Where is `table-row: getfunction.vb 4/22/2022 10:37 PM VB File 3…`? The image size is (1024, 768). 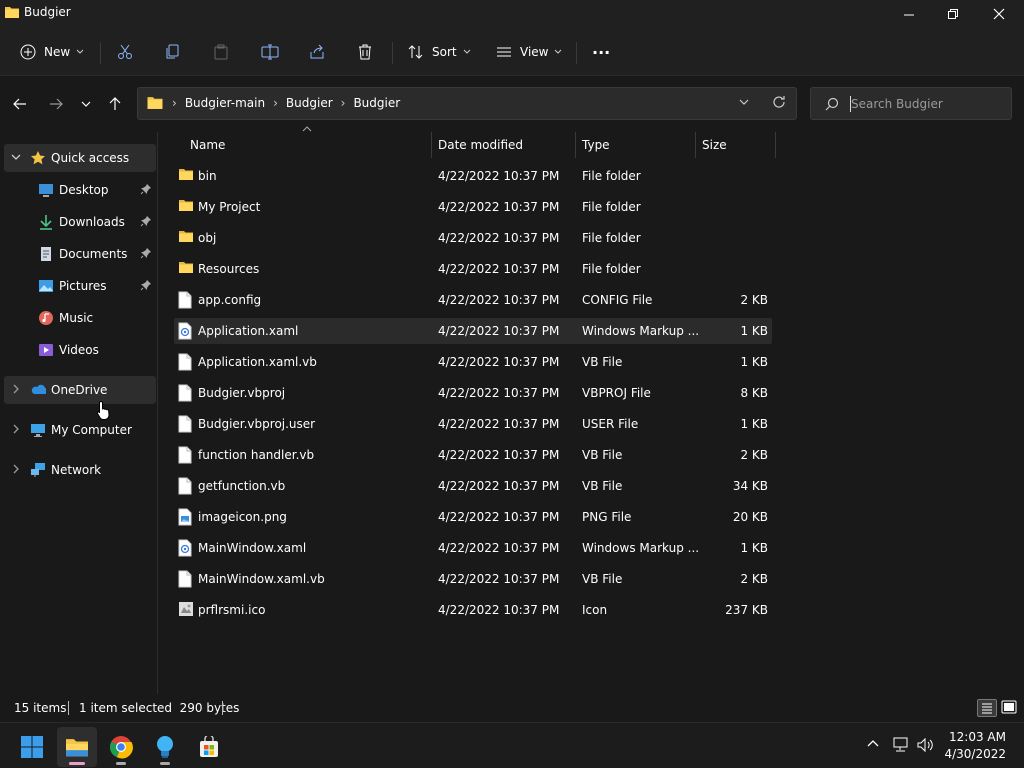
table-row: getfunction.vb 4/22/2022 10:37 PM VB File 3… is located at coordinates (473, 486).